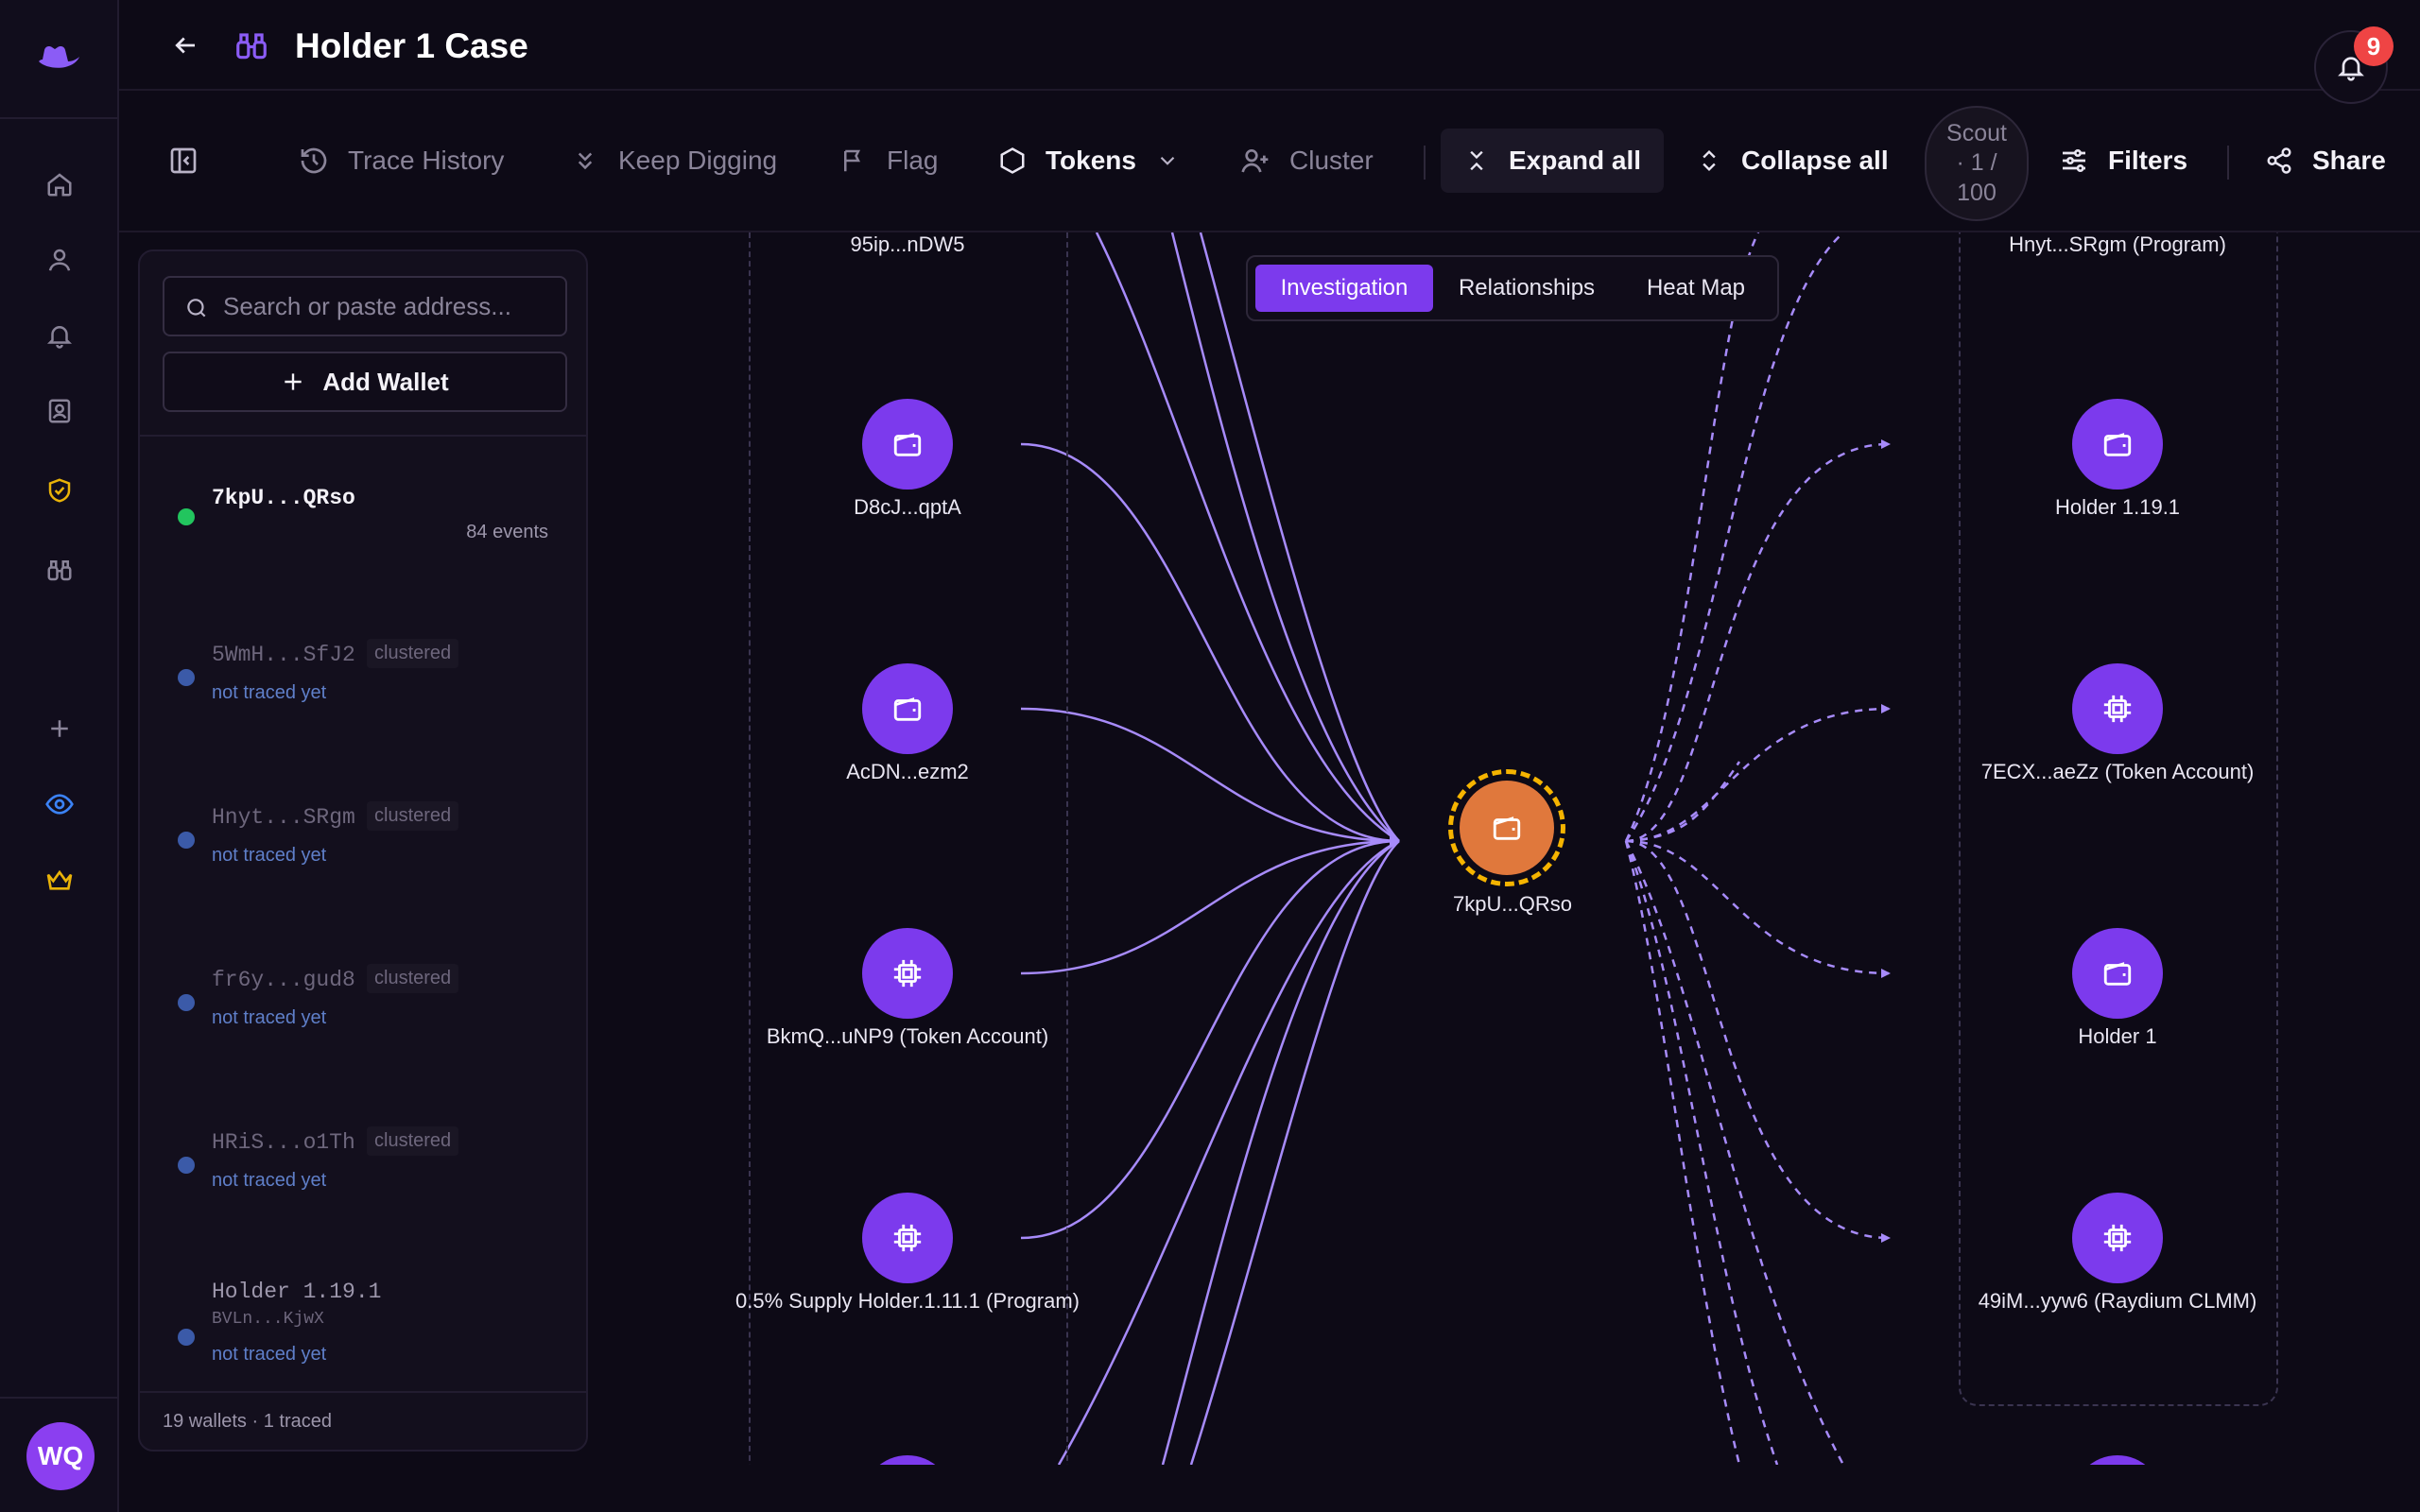 The width and height of the screenshot is (2420, 1512). Describe the element at coordinates (1977, 192) in the screenshot. I see `scout-limit: 100` at that location.